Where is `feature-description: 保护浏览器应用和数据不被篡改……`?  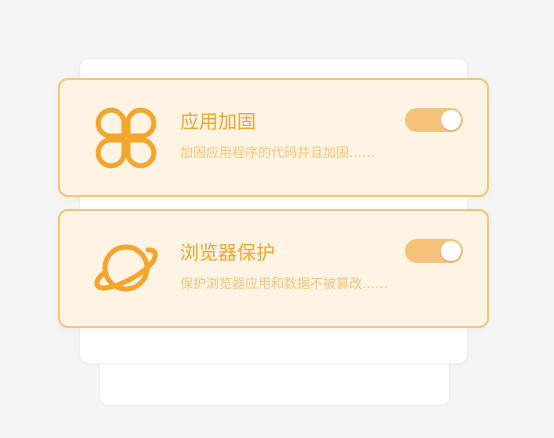 feature-description: 保护浏览器应用和数据不被篡改…… is located at coordinates (284, 284).